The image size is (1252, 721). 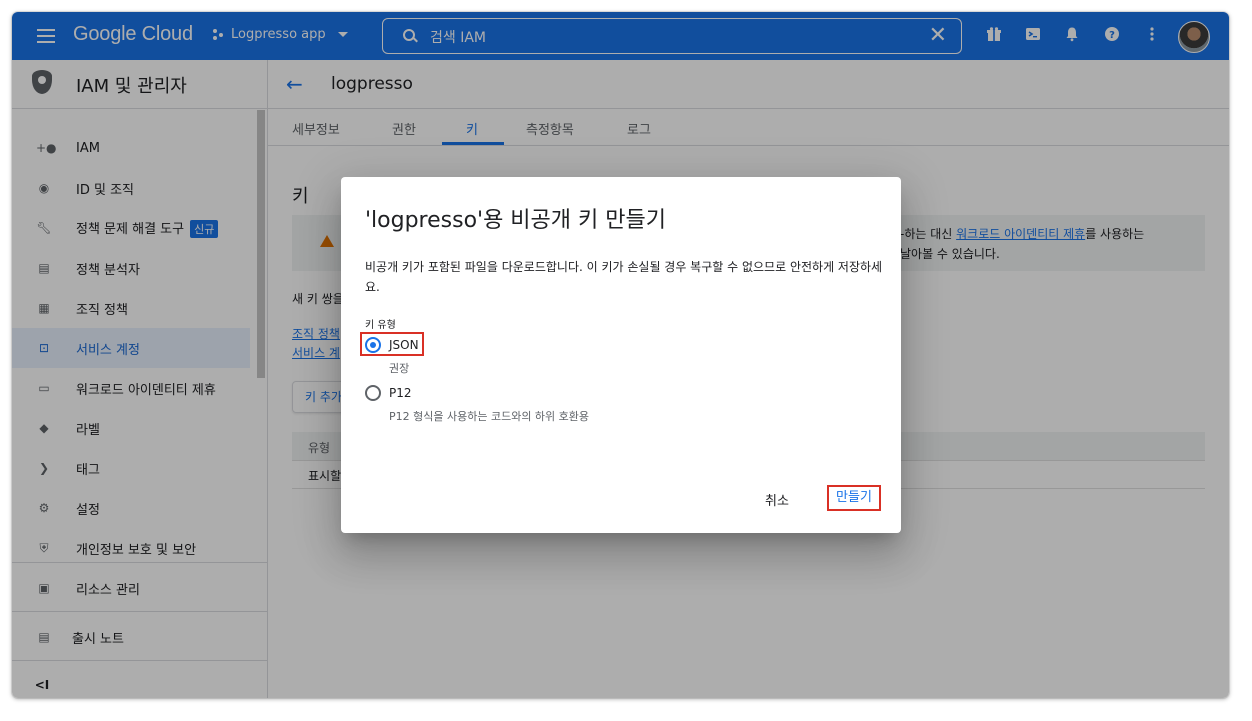 What do you see at coordinates (404, 345) in the screenshot?
I see `radio-json-label: JSON` at bounding box center [404, 345].